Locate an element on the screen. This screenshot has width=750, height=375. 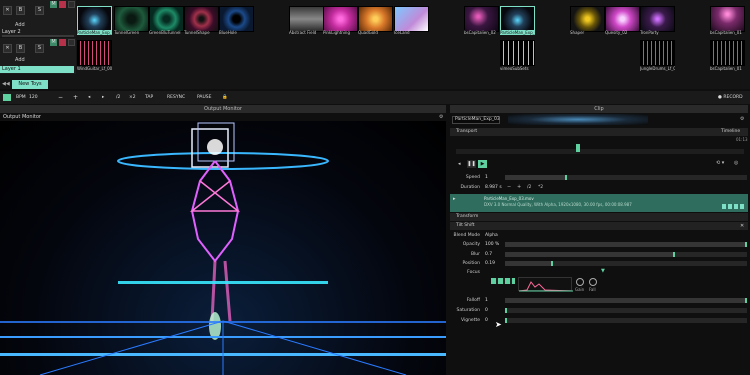
transport-section: Transport is located at coordinates (599, 132).